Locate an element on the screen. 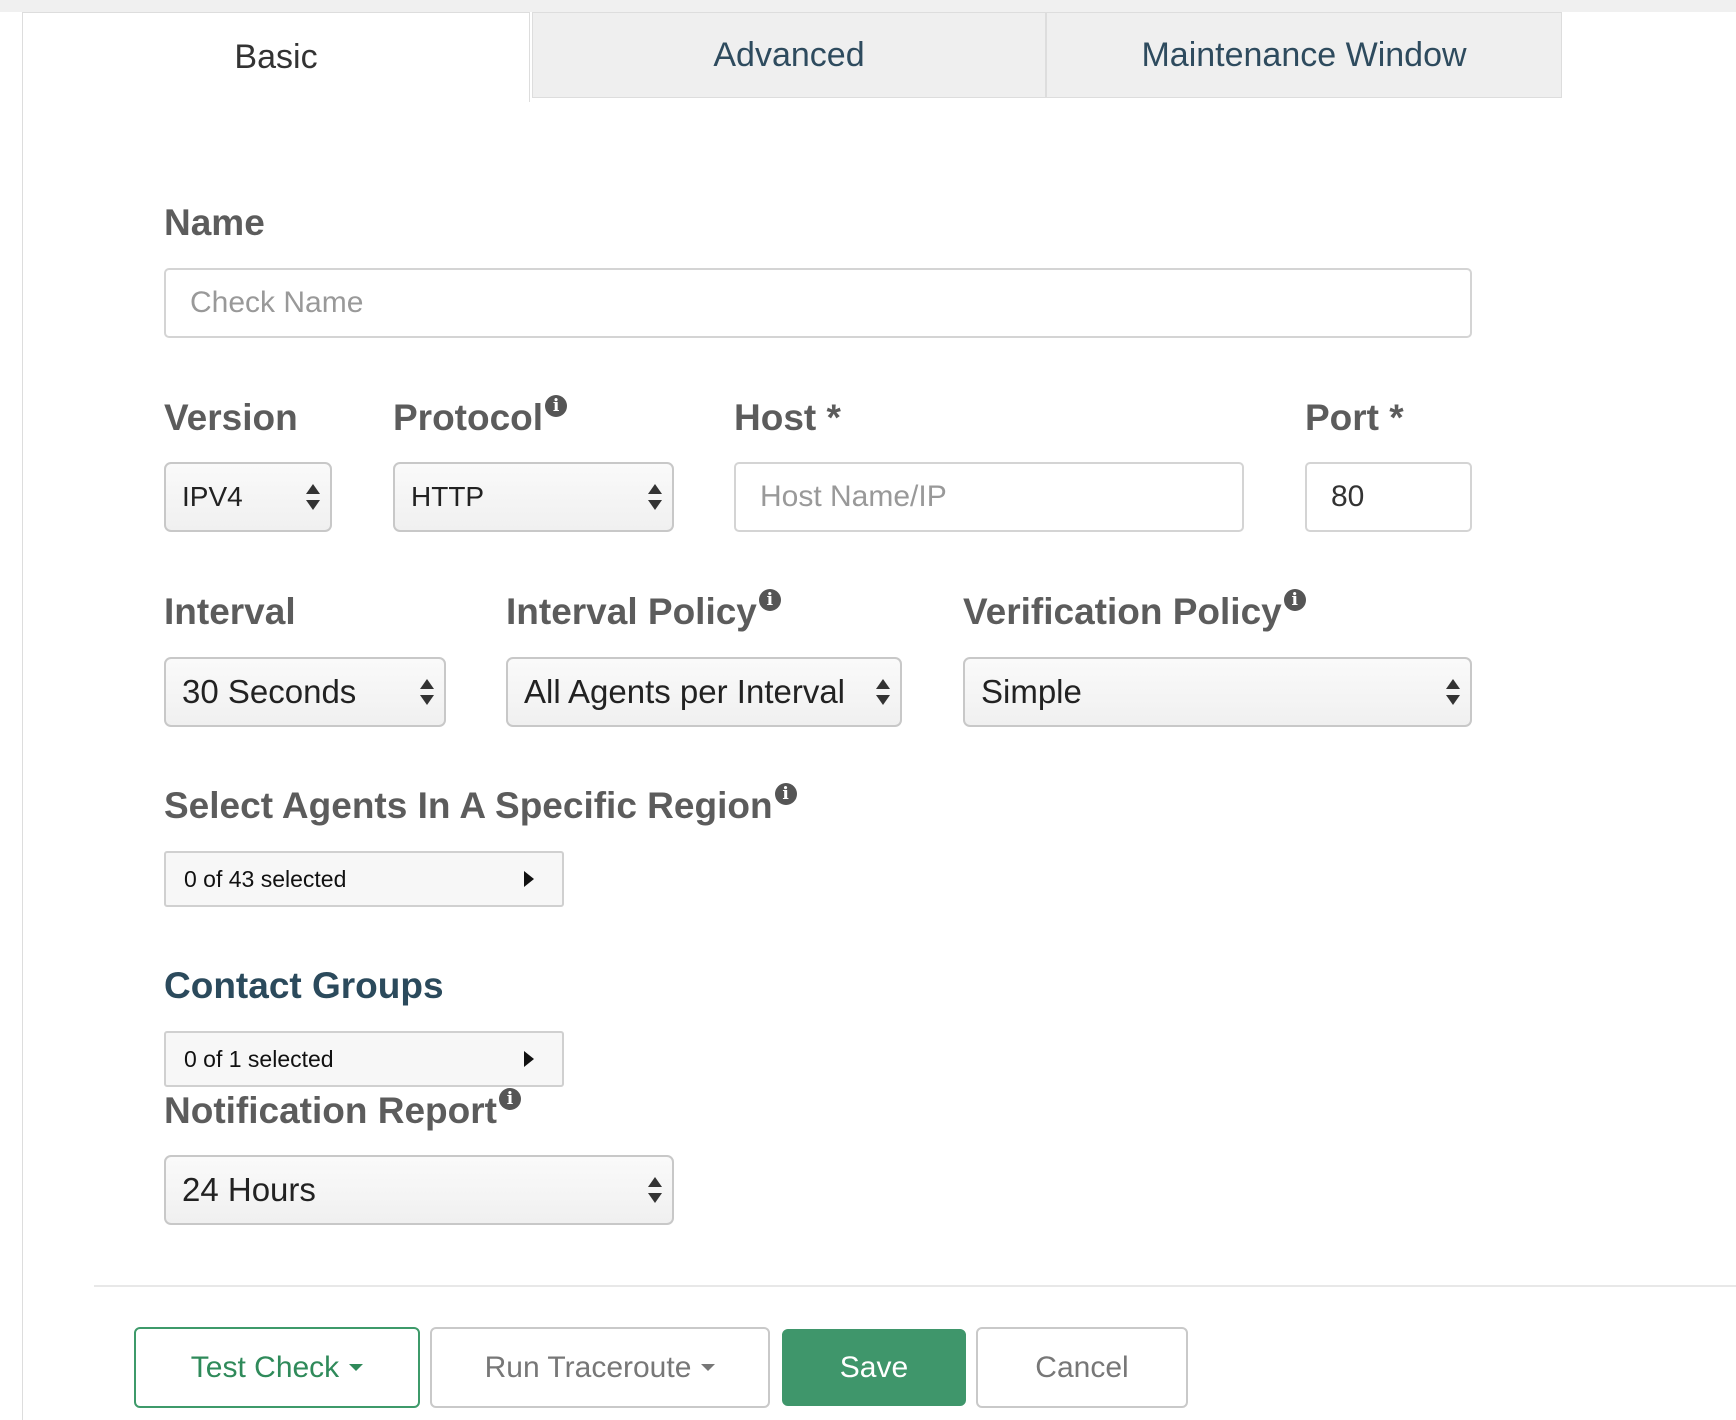 This screenshot has height=1420, width=1736. tab-advanced: Advanced is located at coordinates (789, 55).